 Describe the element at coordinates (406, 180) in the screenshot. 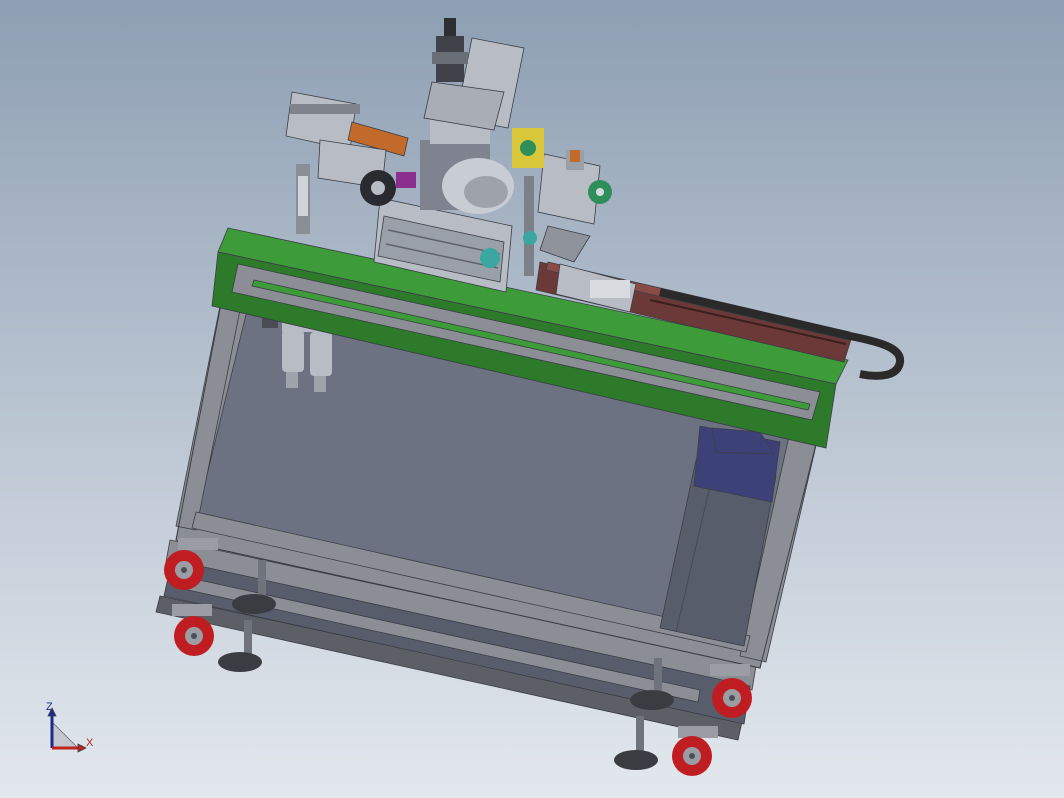

I see `roller-purple-block` at that location.